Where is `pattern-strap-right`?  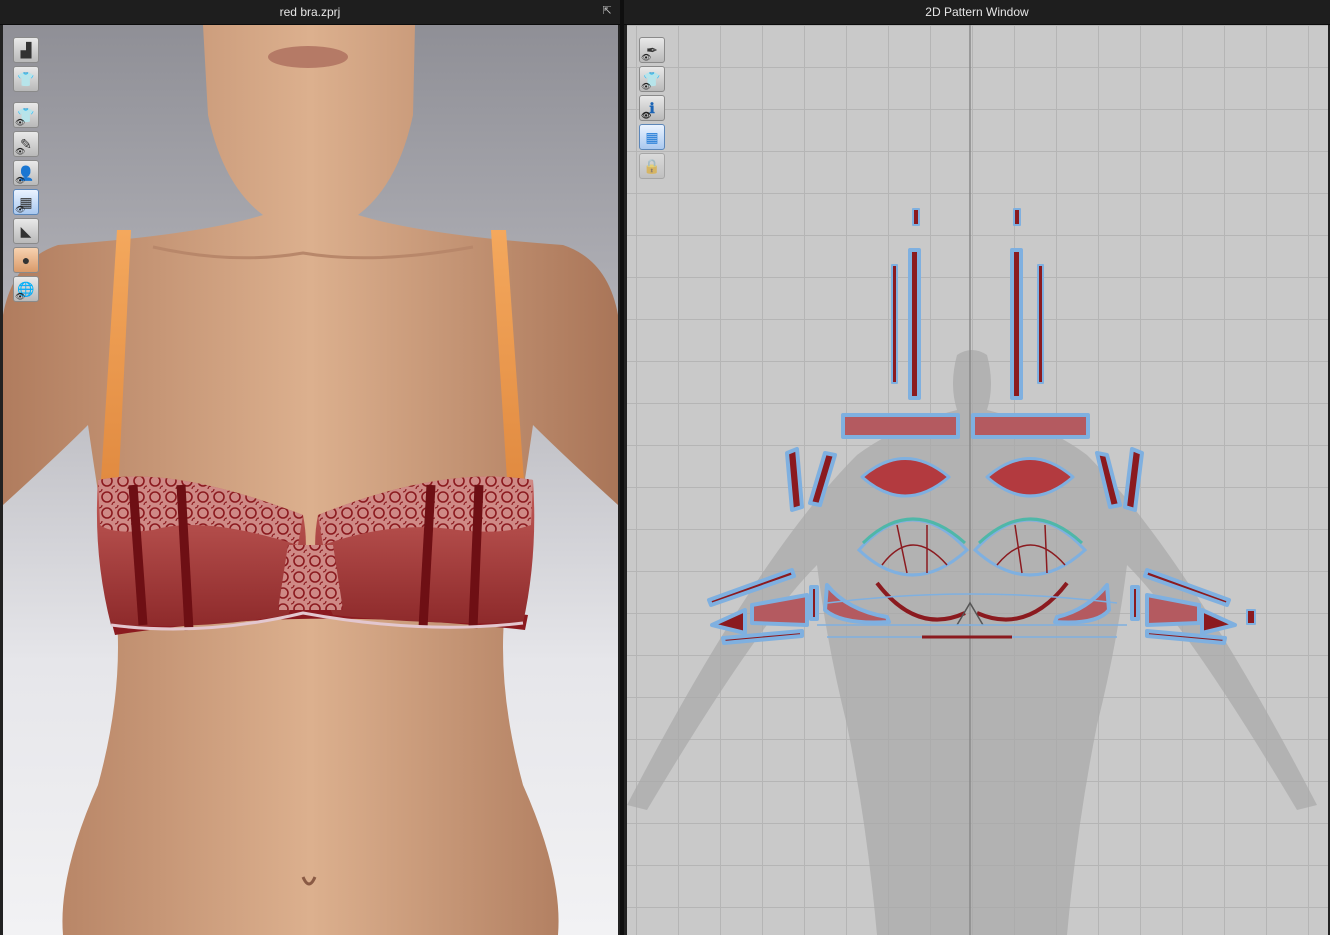
pattern-strap-right is located at coordinates (1016, 324).